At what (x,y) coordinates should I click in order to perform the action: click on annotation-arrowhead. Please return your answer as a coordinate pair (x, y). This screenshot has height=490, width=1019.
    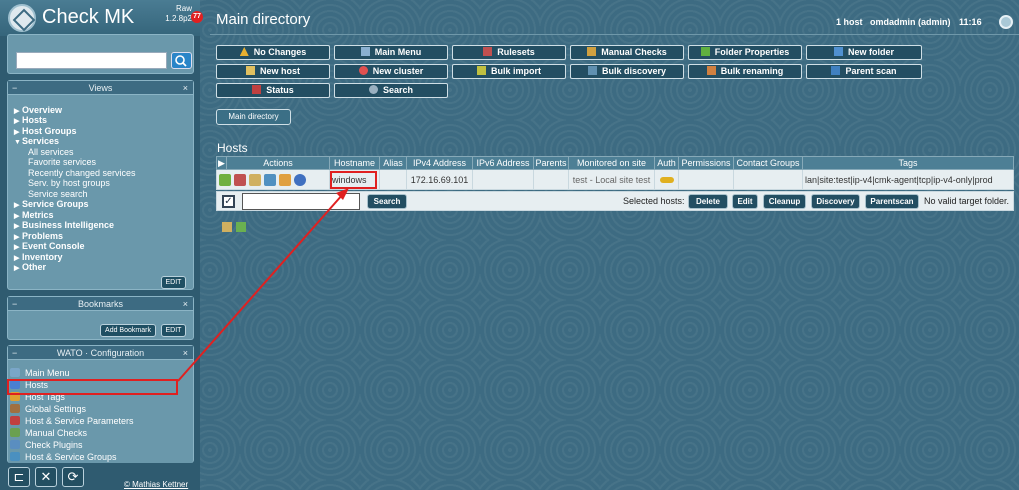
    Looking at the image, I should click on (342, 194).